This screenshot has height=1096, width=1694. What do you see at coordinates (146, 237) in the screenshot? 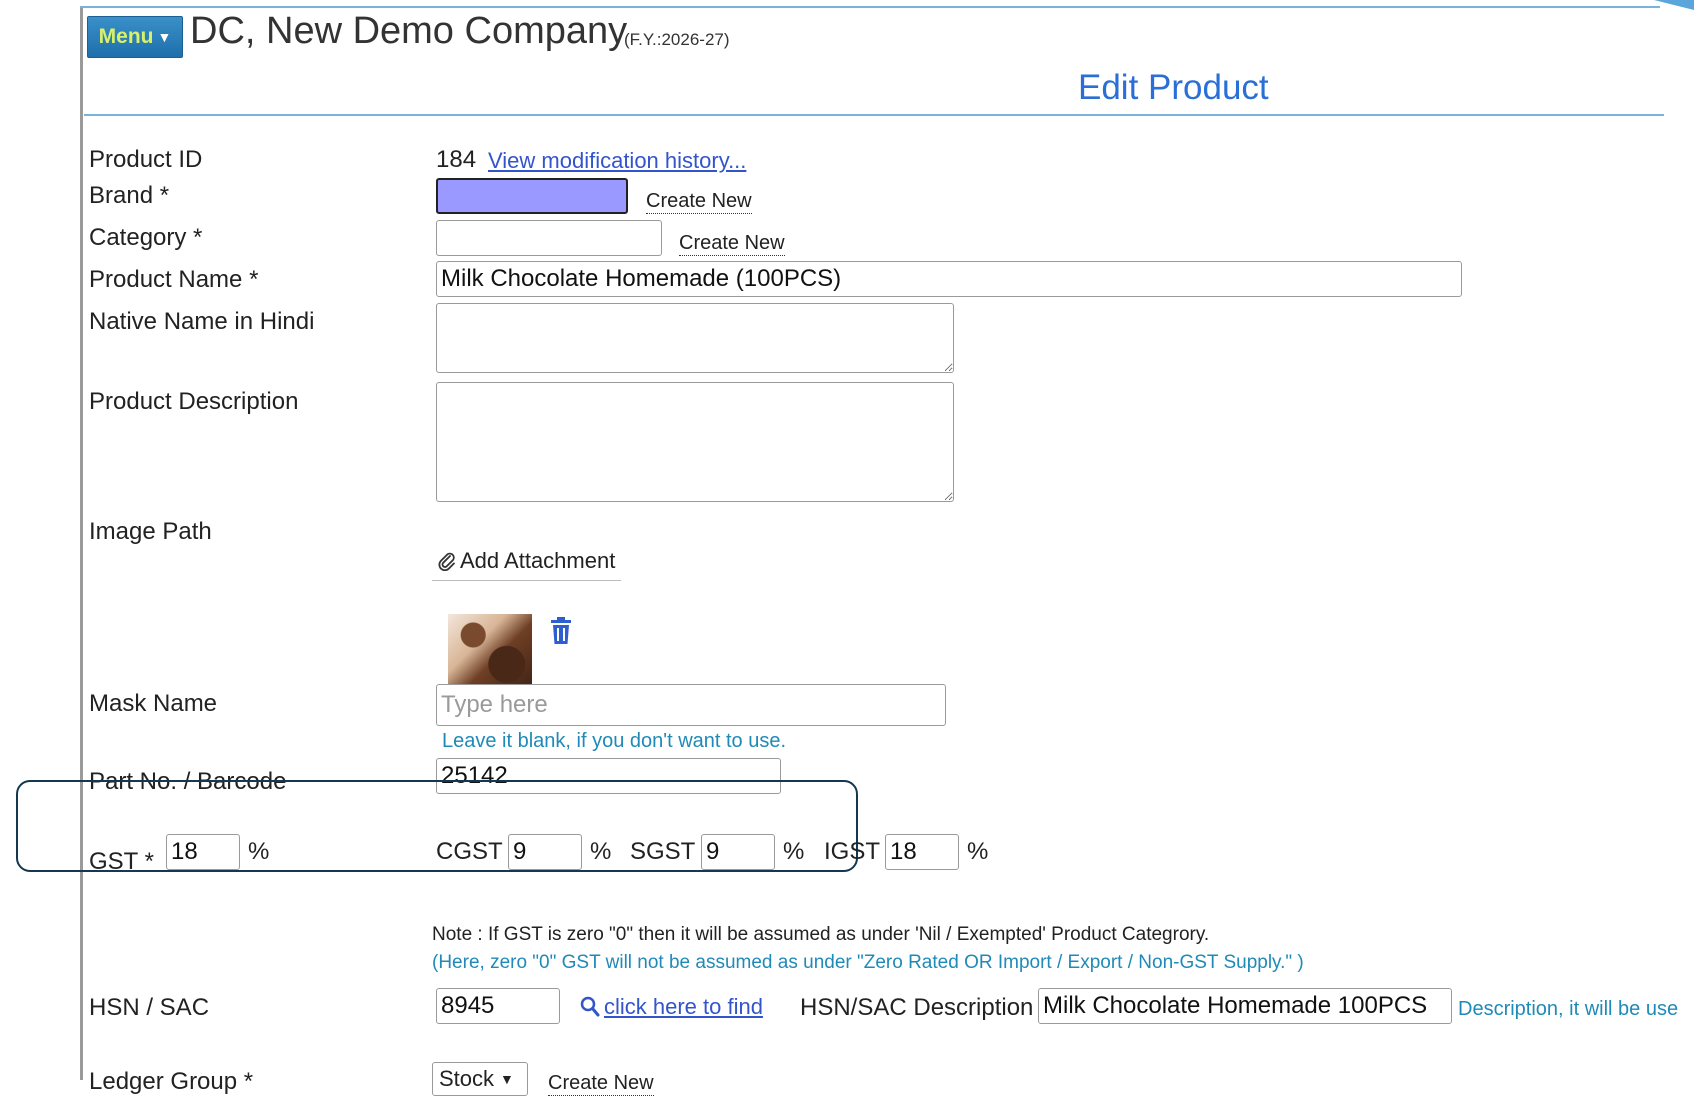
I see `category-label: Category *` at bounding box center [146, 237].